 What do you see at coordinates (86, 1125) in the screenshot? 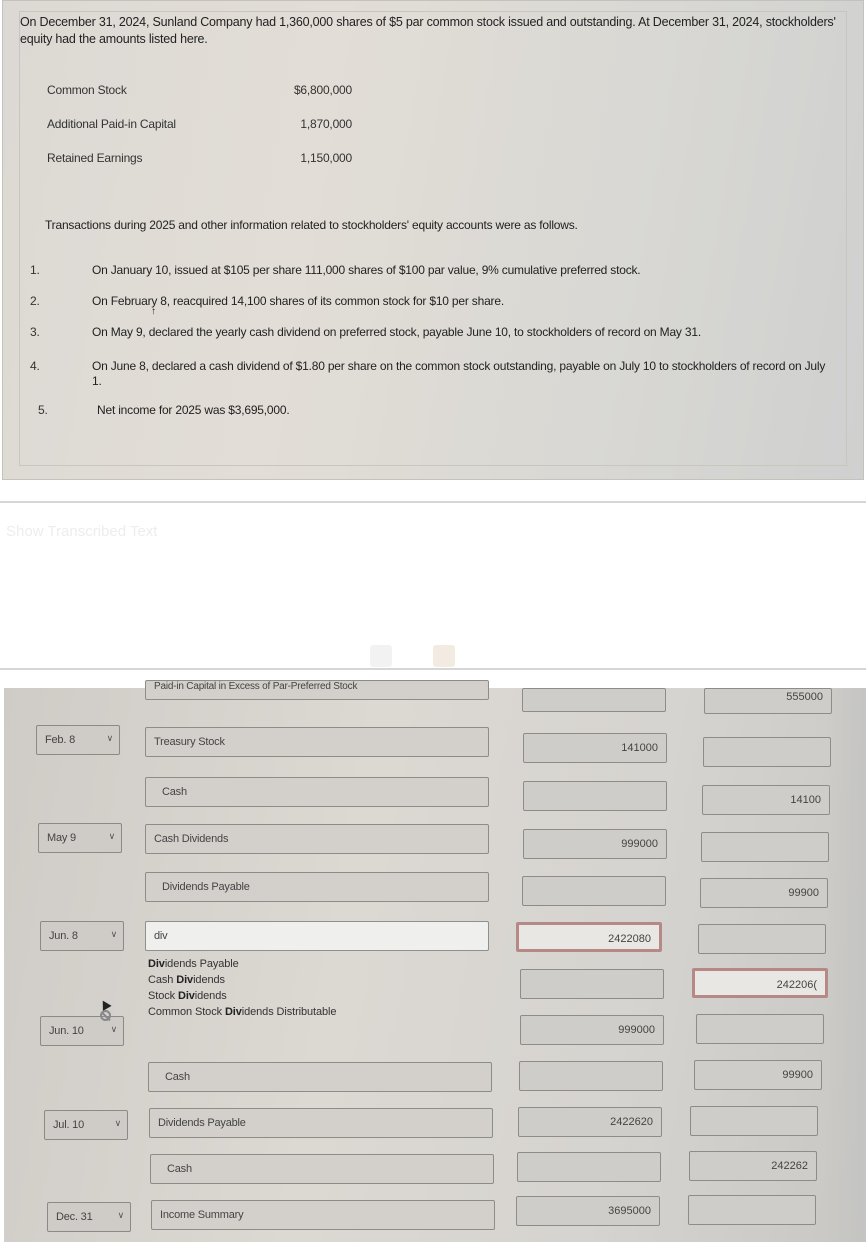
I see `date-select: Jul. 10 ∨` at bounding box center [86, 1125].